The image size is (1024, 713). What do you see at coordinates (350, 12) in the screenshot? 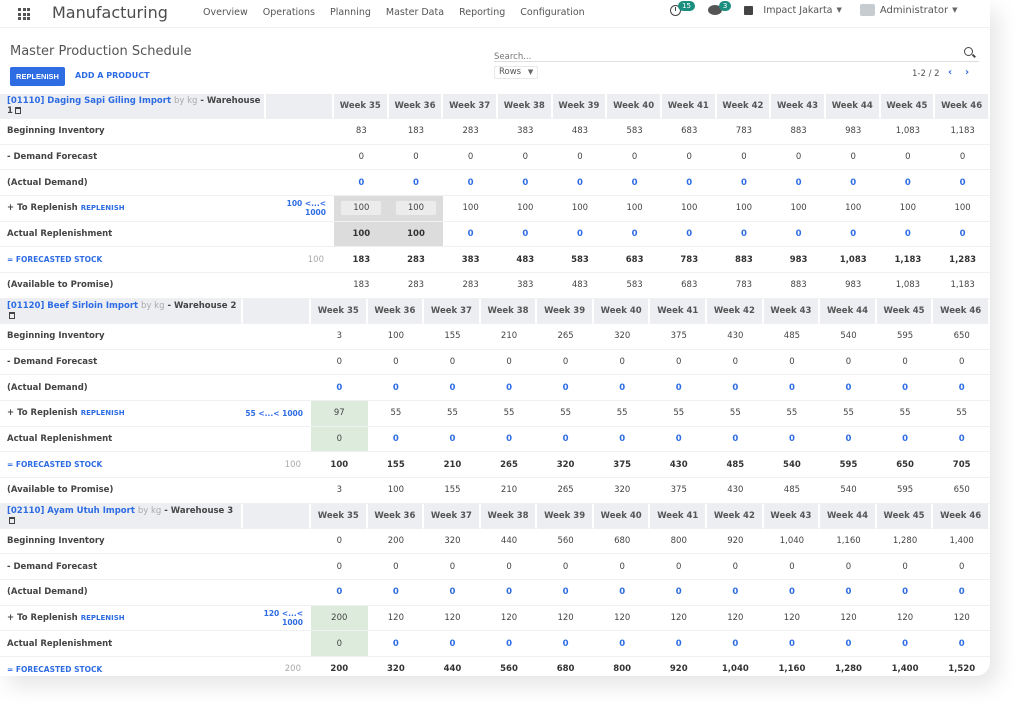
I see `menu-planning: Planning` at bounding box center [350, 12].